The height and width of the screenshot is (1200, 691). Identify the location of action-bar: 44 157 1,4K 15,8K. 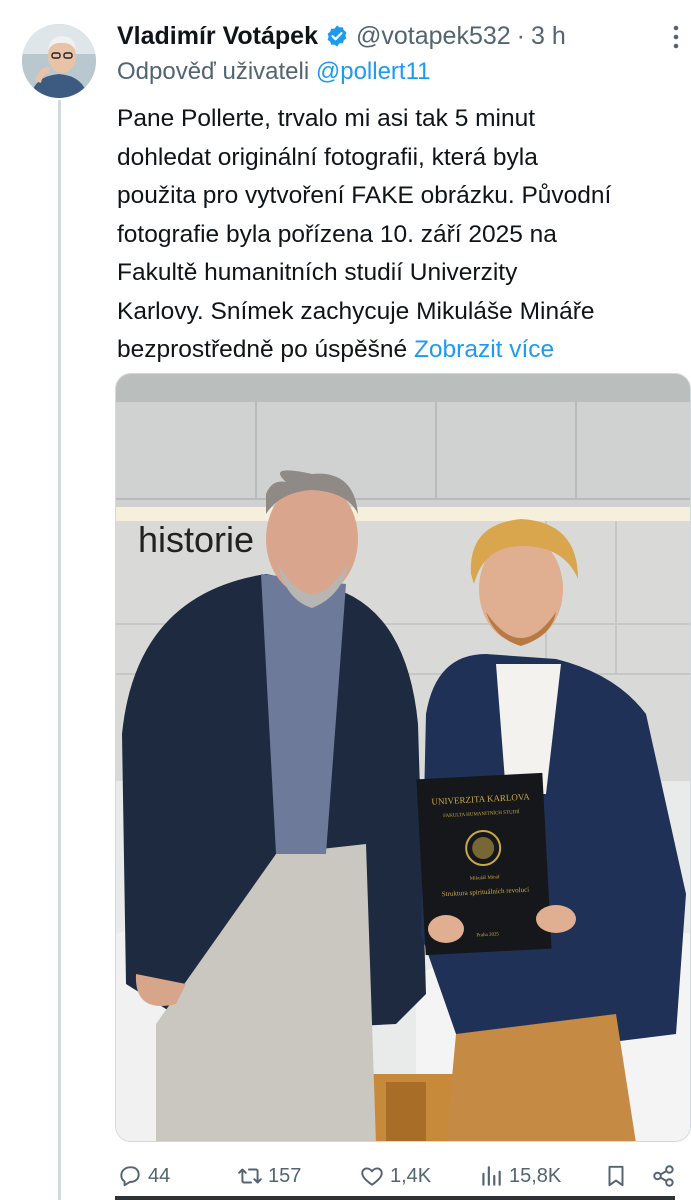
(404, 1176).